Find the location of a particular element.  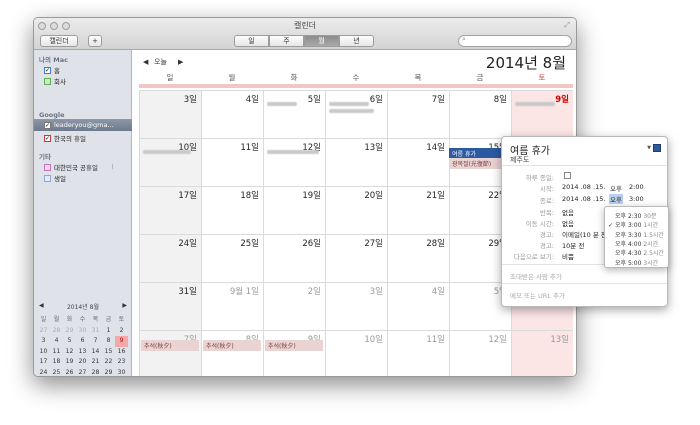

day-cell: 5일 is located at coordinates (294, 114).